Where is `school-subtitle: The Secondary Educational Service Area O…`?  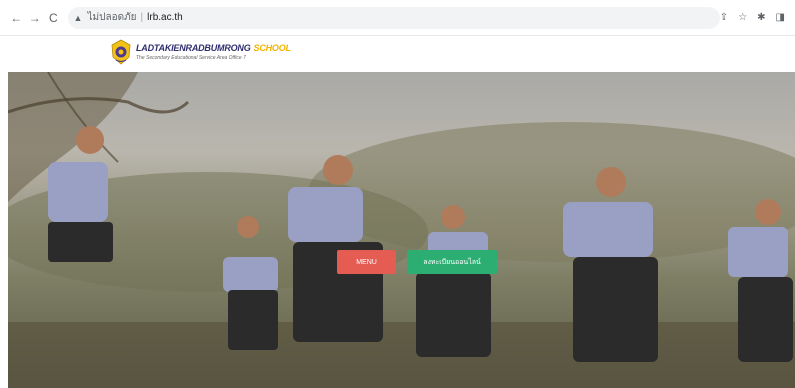
school-subtitle: The Secondary Educational Service Area O… is located at coordinates (191, 58).